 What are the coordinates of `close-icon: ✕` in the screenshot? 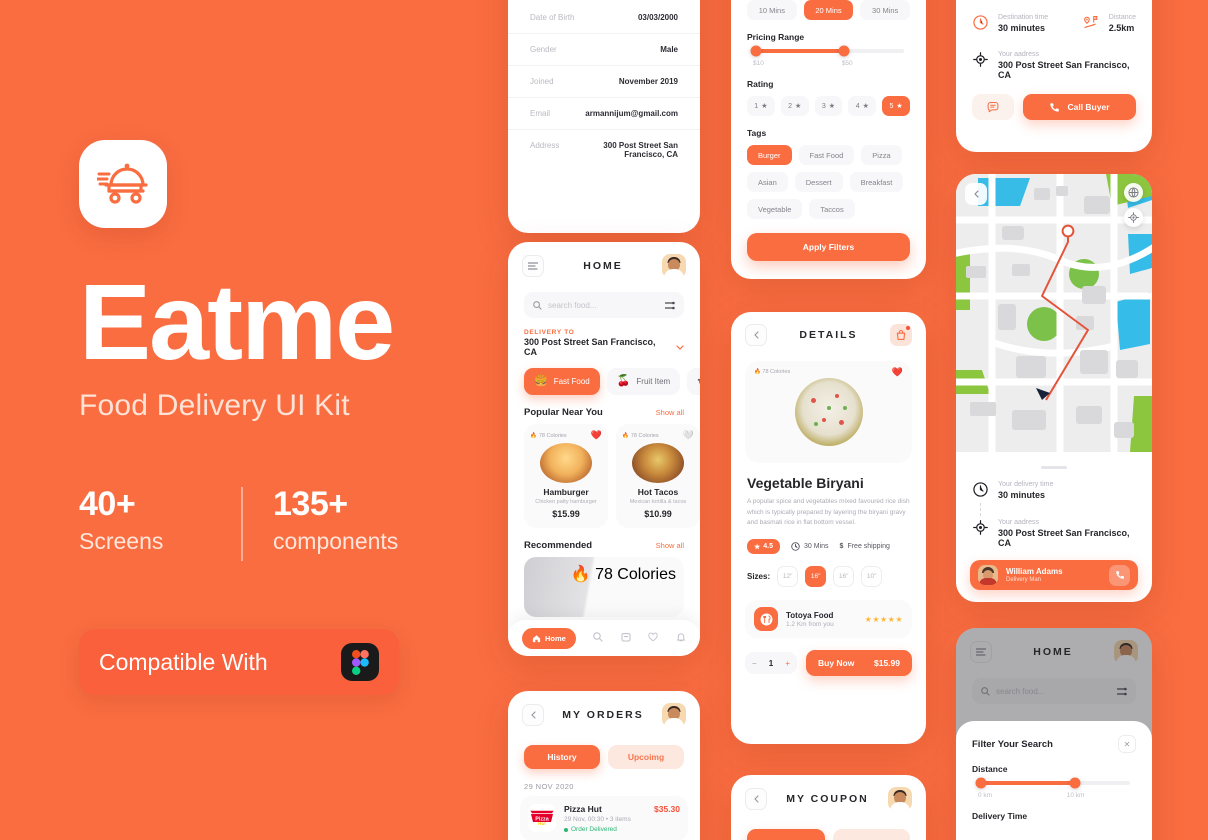 It's located at (1127, 744).